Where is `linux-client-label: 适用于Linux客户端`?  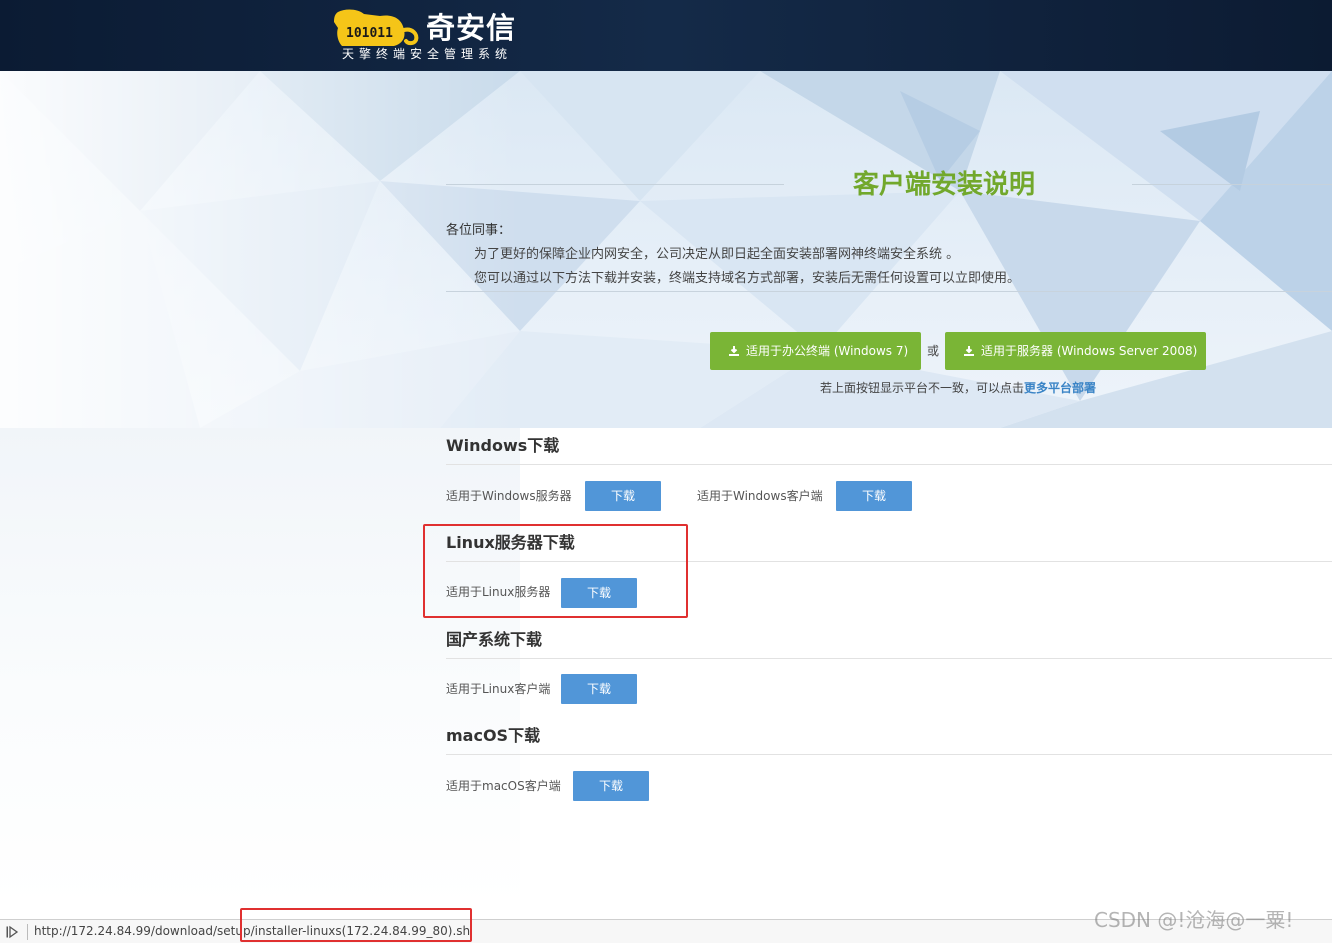
linux-client-label: 适用于Linux客户端 is located at coordinates (498, 689).